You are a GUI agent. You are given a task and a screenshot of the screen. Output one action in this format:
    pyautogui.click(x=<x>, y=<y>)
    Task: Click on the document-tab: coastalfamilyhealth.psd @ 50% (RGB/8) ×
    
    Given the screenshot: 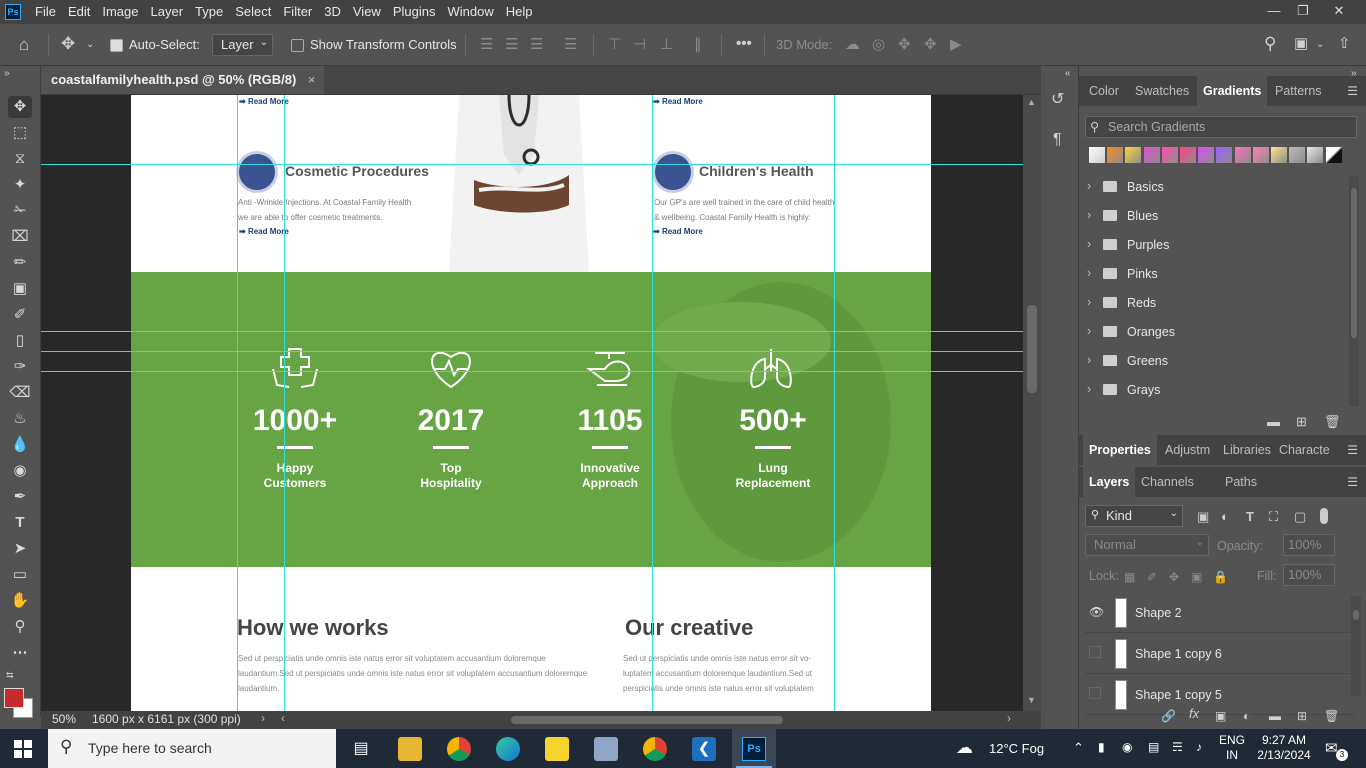 What is the action you would take?
    pyautogui.click(x=183, y=80)
    